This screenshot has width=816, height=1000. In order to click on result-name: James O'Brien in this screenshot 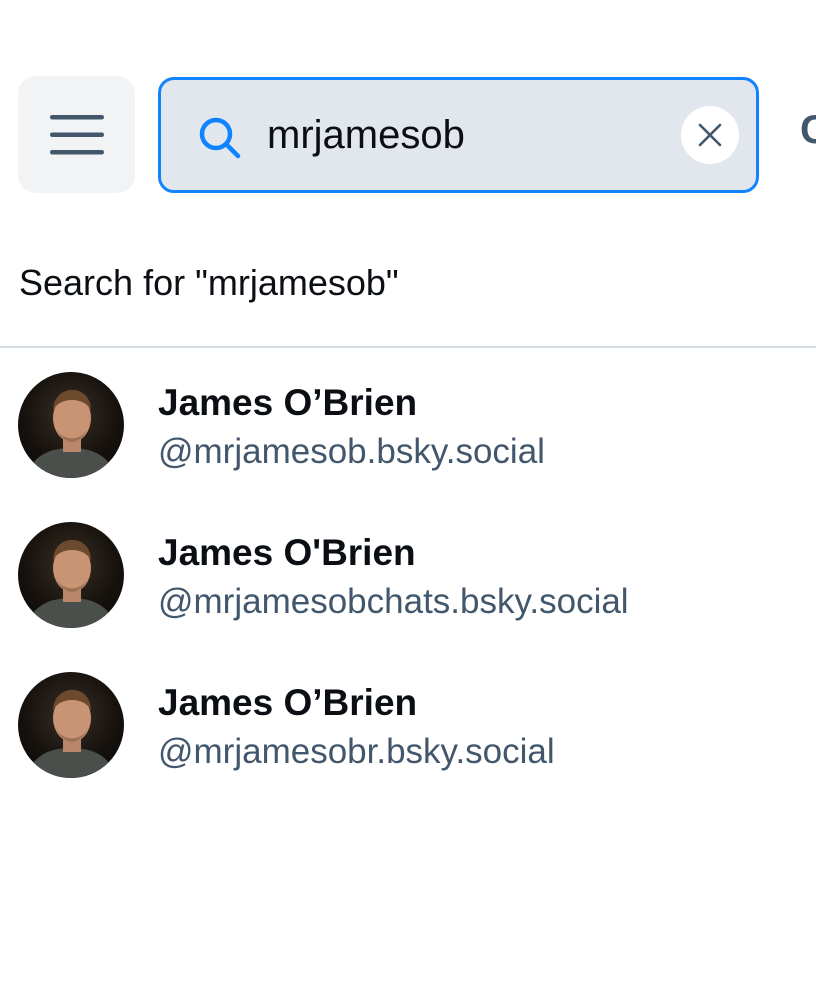, I will do `click(287, 552)`.